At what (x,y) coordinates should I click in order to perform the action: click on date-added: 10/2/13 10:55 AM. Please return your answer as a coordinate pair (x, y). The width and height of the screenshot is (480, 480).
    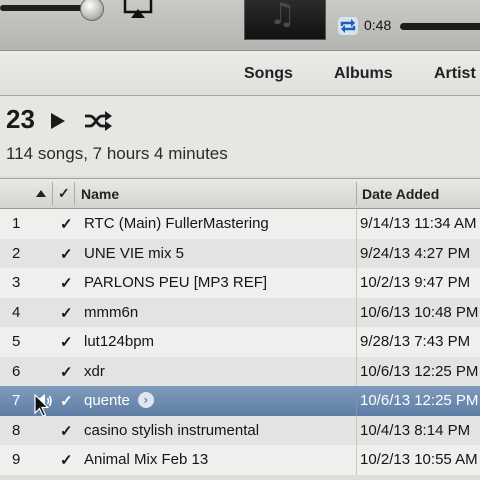
    Looking at the image, I should click on (419, 459).